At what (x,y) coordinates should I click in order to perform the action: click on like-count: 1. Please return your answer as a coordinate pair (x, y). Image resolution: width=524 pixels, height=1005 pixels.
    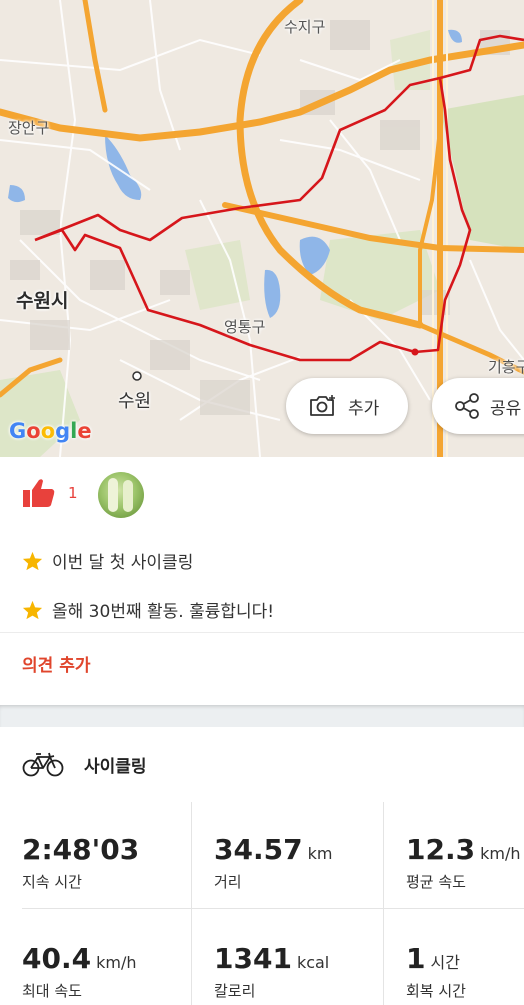
    Looking at the image, I should click on (73, 493).